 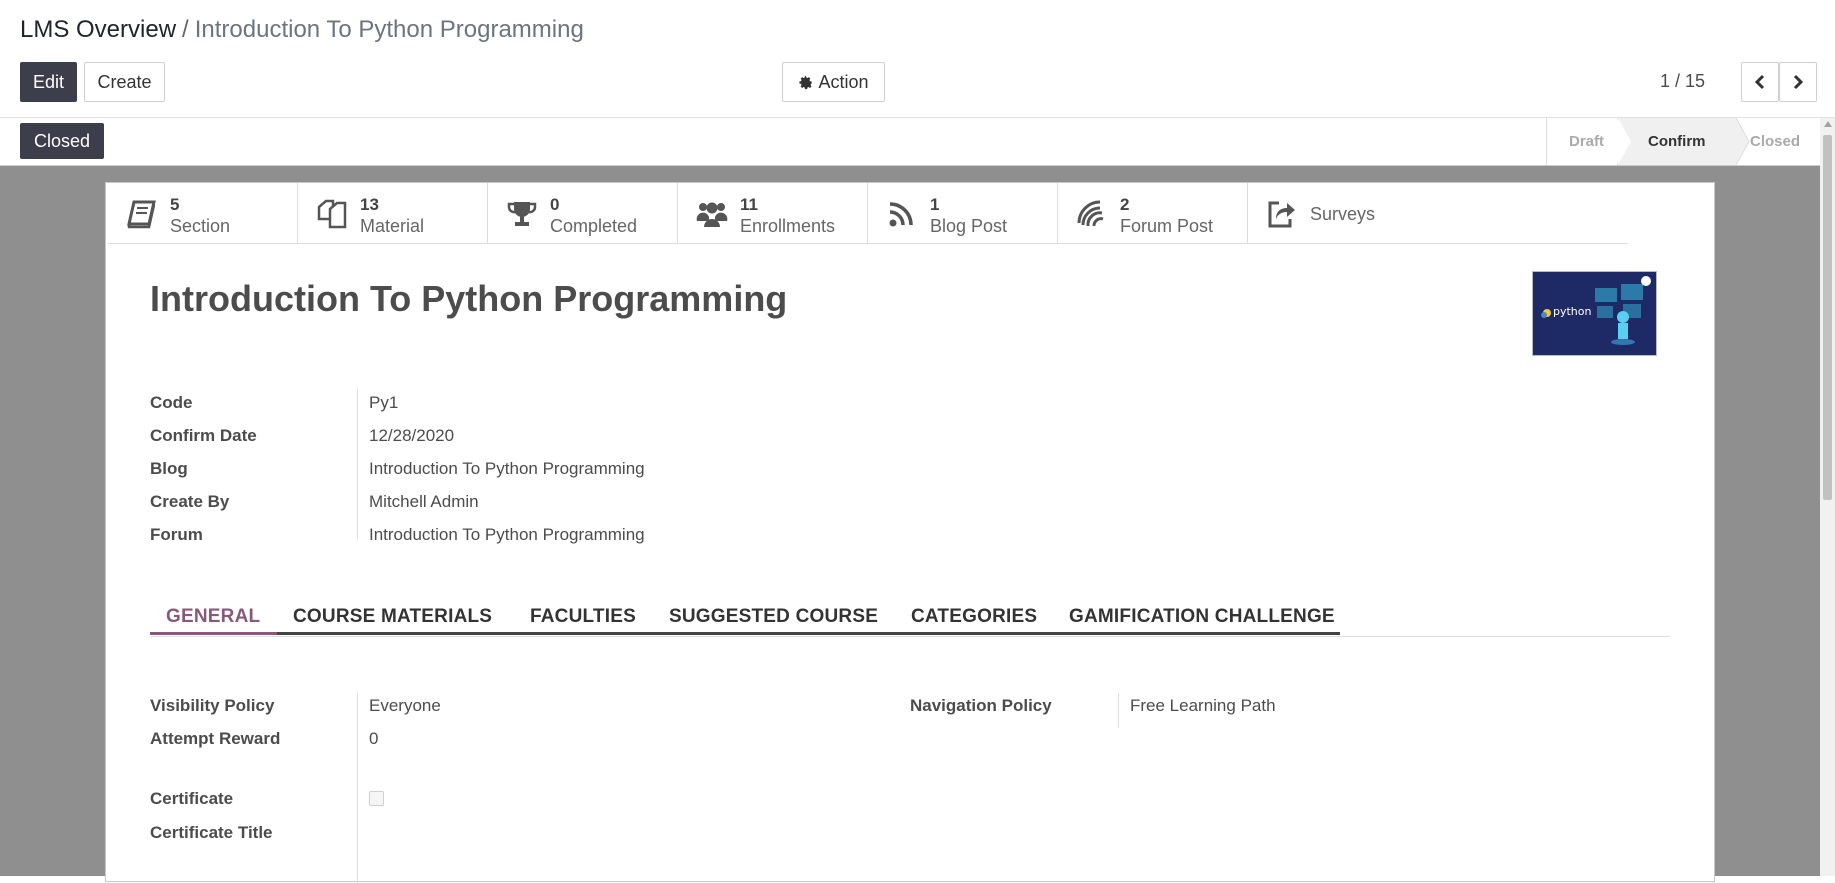 I want to click on breadcrumb-parent: LMS Overview, so click(x=98, y=29).